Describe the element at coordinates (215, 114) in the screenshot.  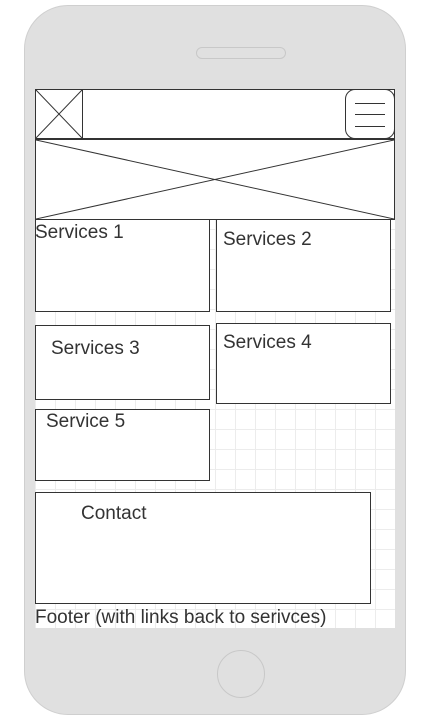
I see `header-bar` at that location.